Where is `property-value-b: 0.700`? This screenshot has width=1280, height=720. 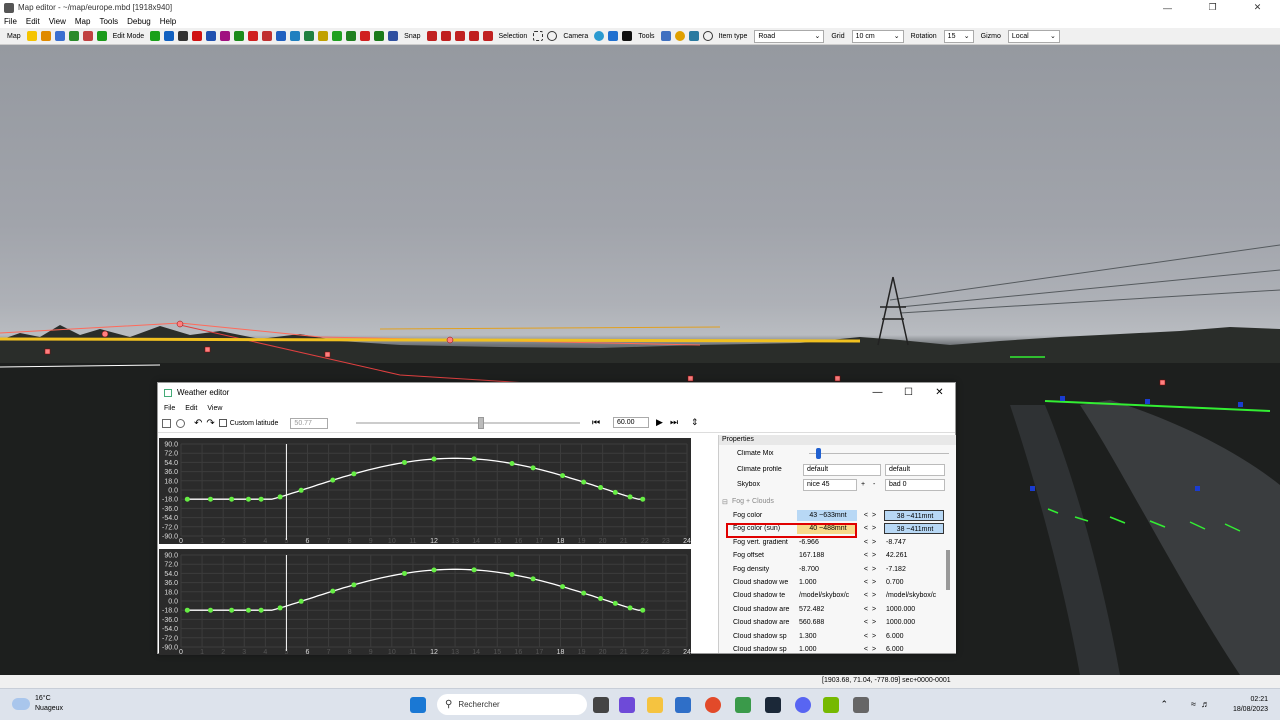 property-value-b: 0.700 is located at coordinates (914, 582).